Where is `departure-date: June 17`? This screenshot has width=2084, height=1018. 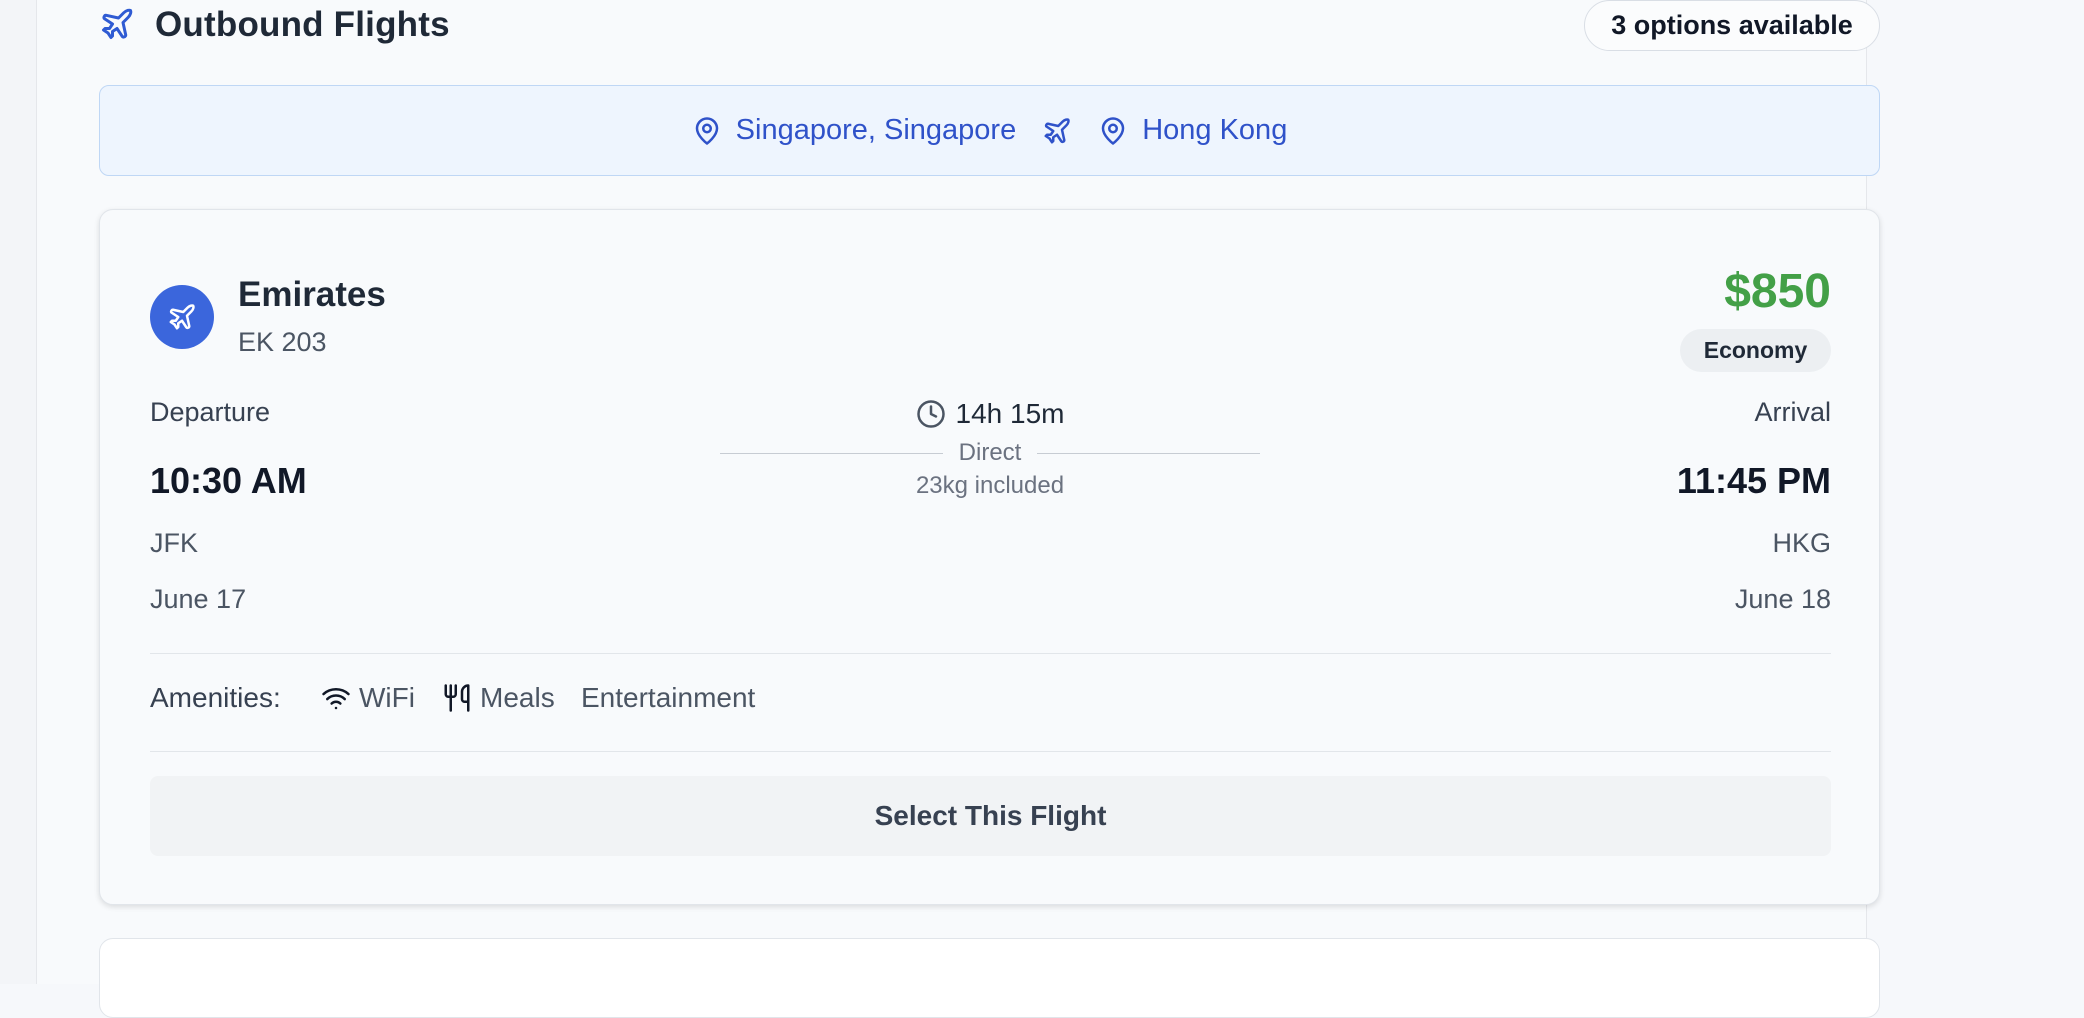
departure-date: June 17 is located at coordinates (198, 599).